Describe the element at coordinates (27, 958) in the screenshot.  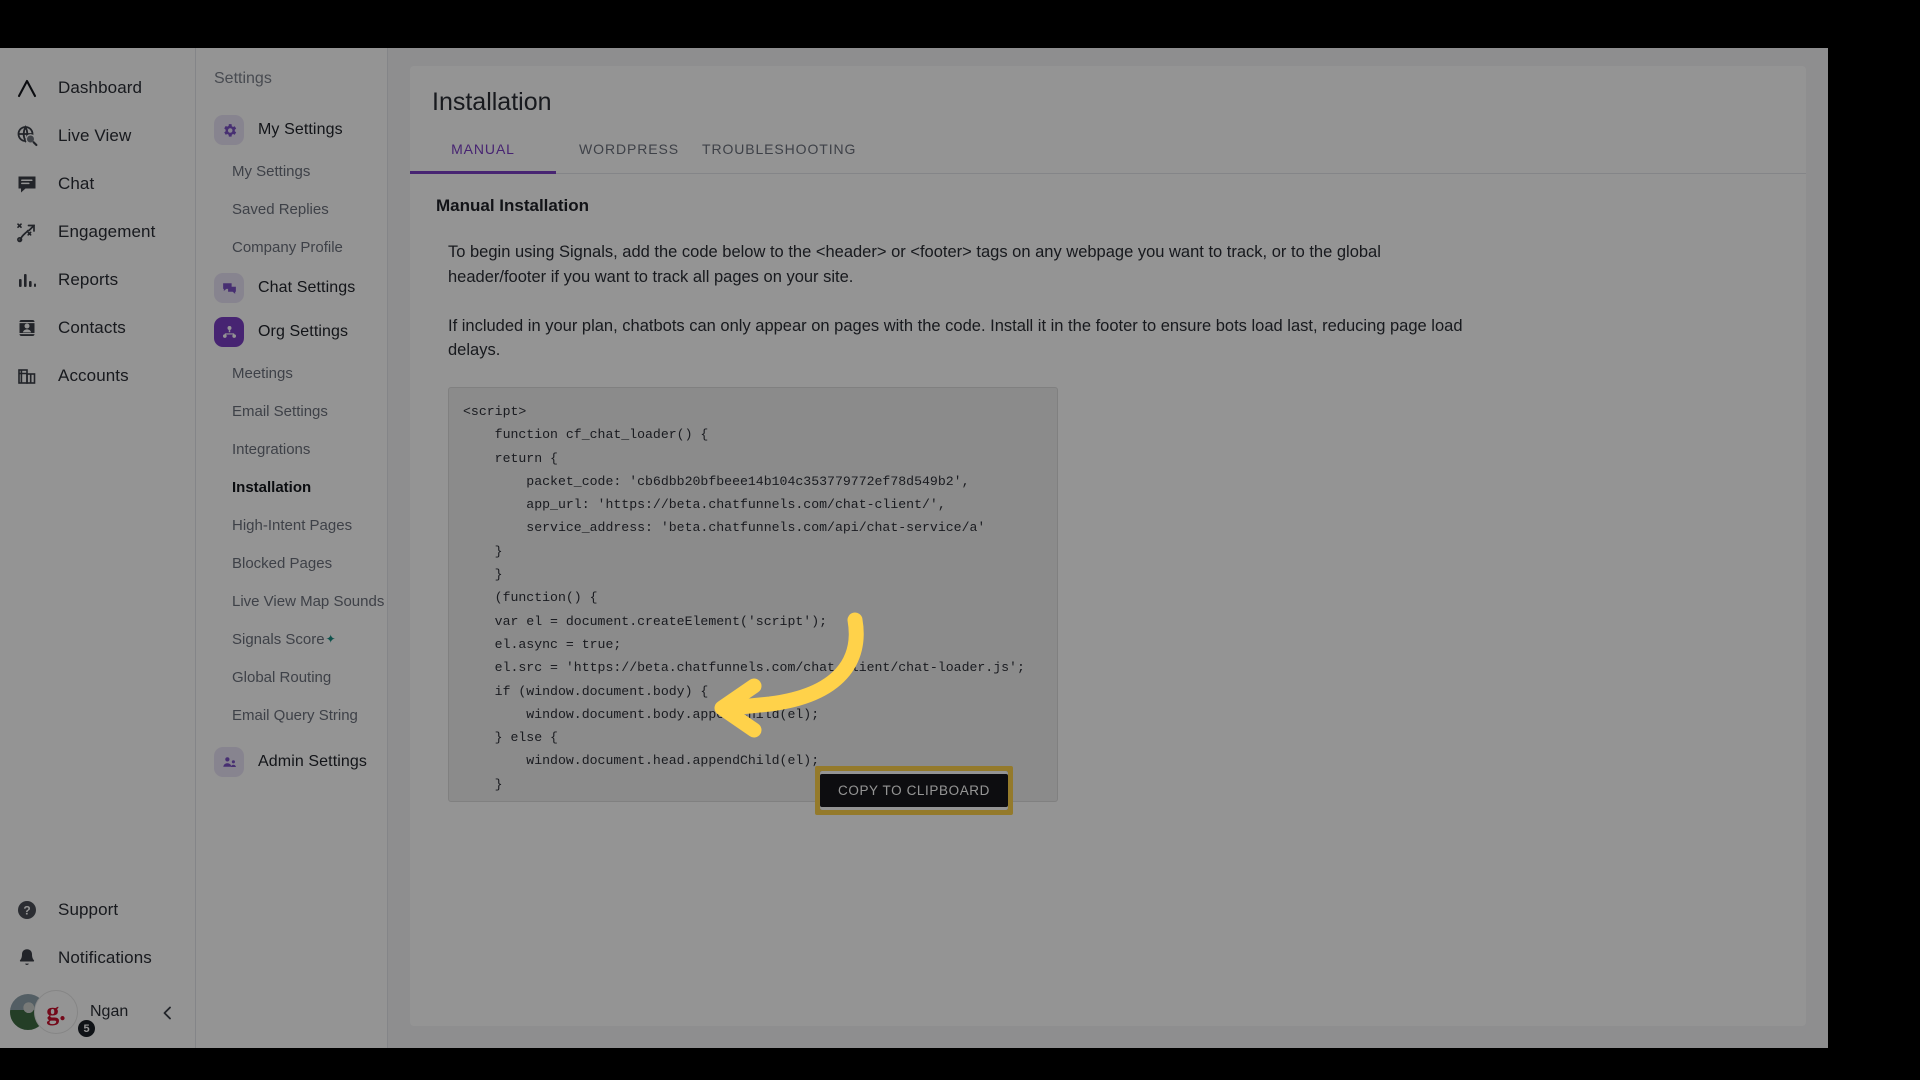
I see `bell-icon` at that location.